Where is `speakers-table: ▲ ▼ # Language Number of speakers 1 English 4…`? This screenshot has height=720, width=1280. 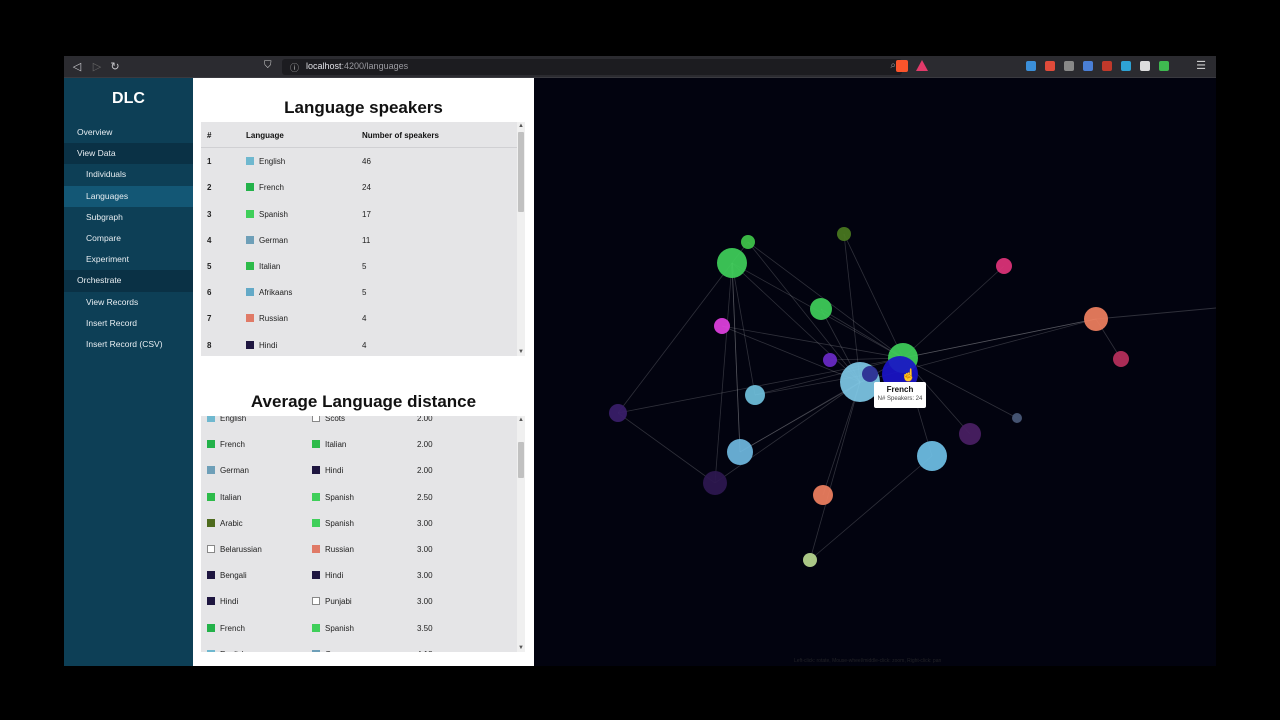 speakers-table: ▲ ▼ # Language Number of speakers 1 English 4… is located at coordinates (363, 239).